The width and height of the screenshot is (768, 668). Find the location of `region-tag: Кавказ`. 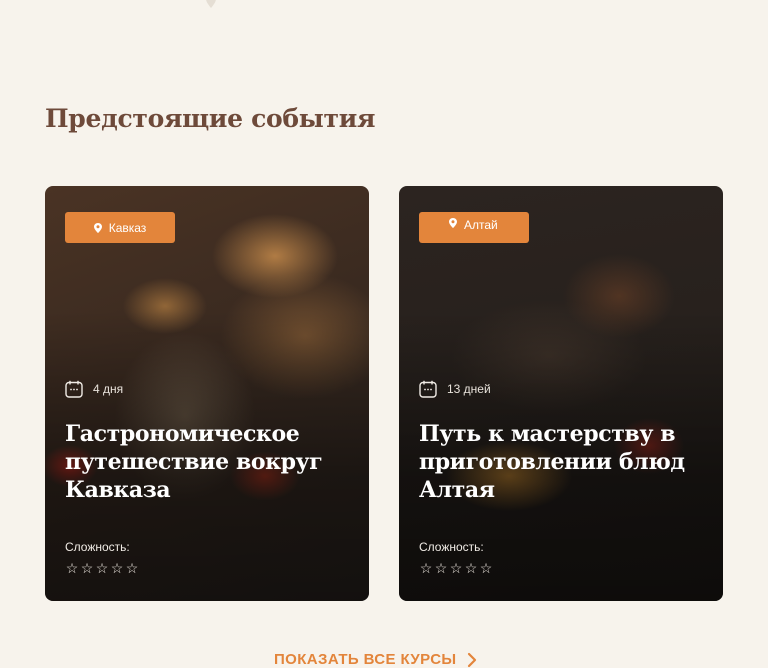

region-tag: Кавказ is located at coordinates (120, 227).